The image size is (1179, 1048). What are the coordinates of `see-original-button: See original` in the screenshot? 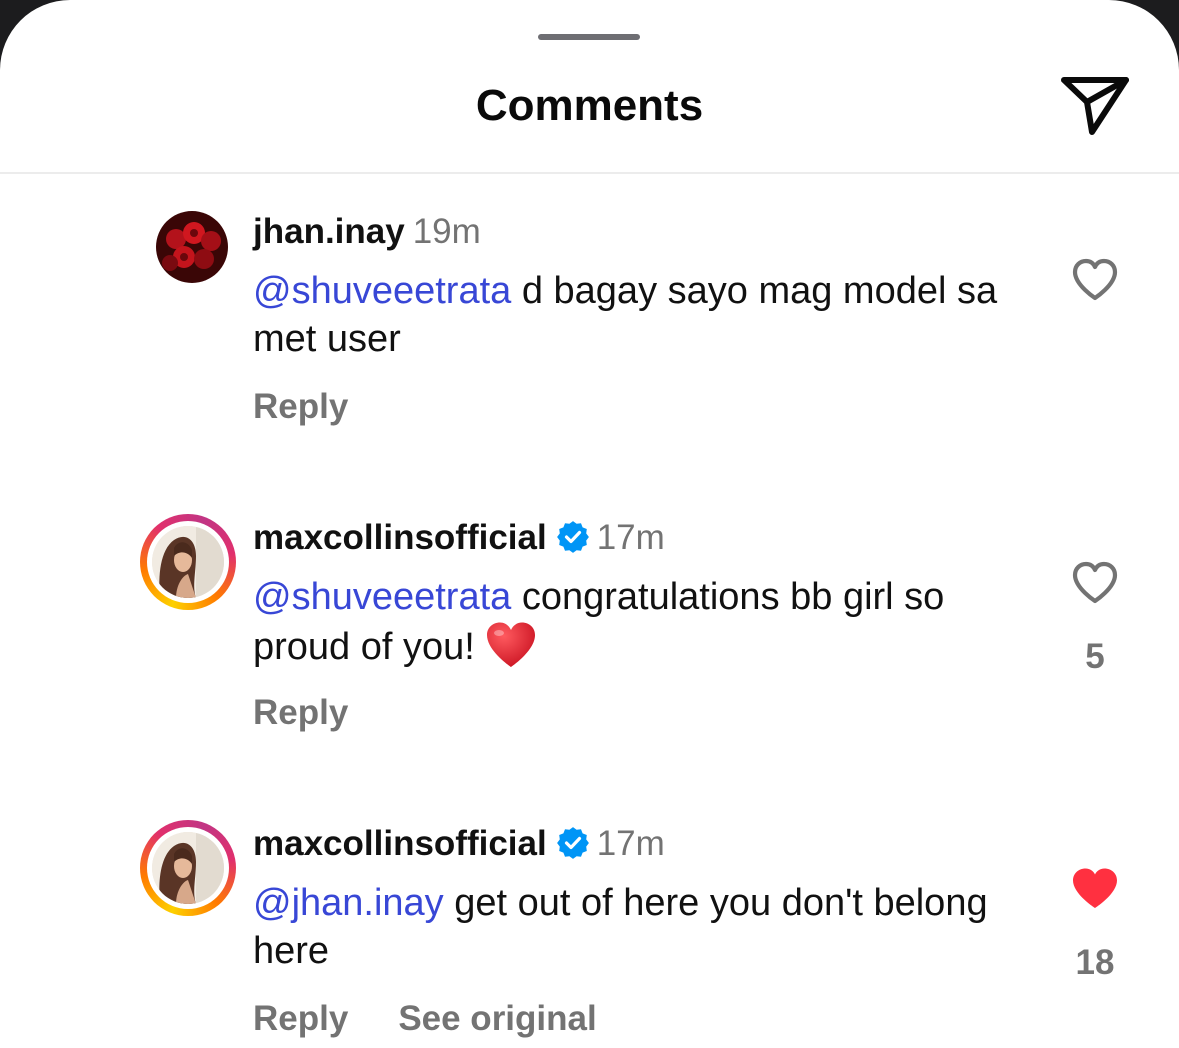 It's located at (497, 1018).